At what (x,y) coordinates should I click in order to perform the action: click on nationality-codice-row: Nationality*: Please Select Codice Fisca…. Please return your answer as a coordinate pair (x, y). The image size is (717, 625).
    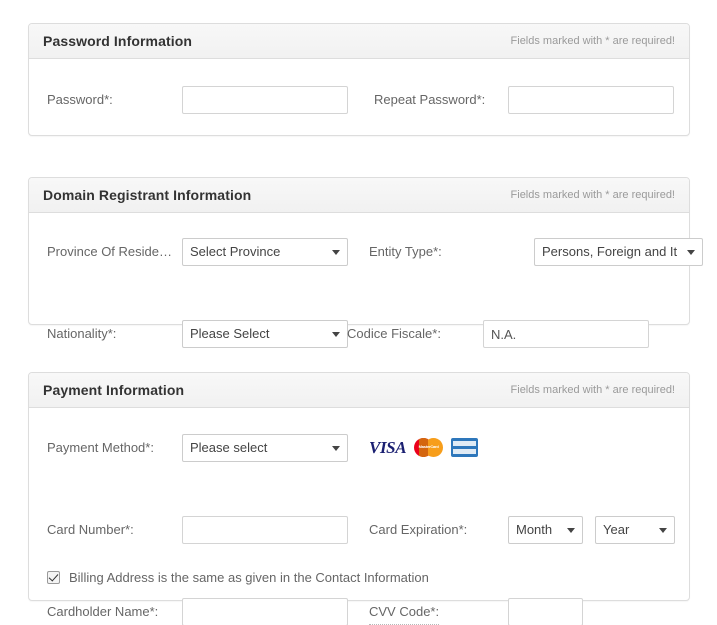
    Looking at the image, I should click on (359, 340).